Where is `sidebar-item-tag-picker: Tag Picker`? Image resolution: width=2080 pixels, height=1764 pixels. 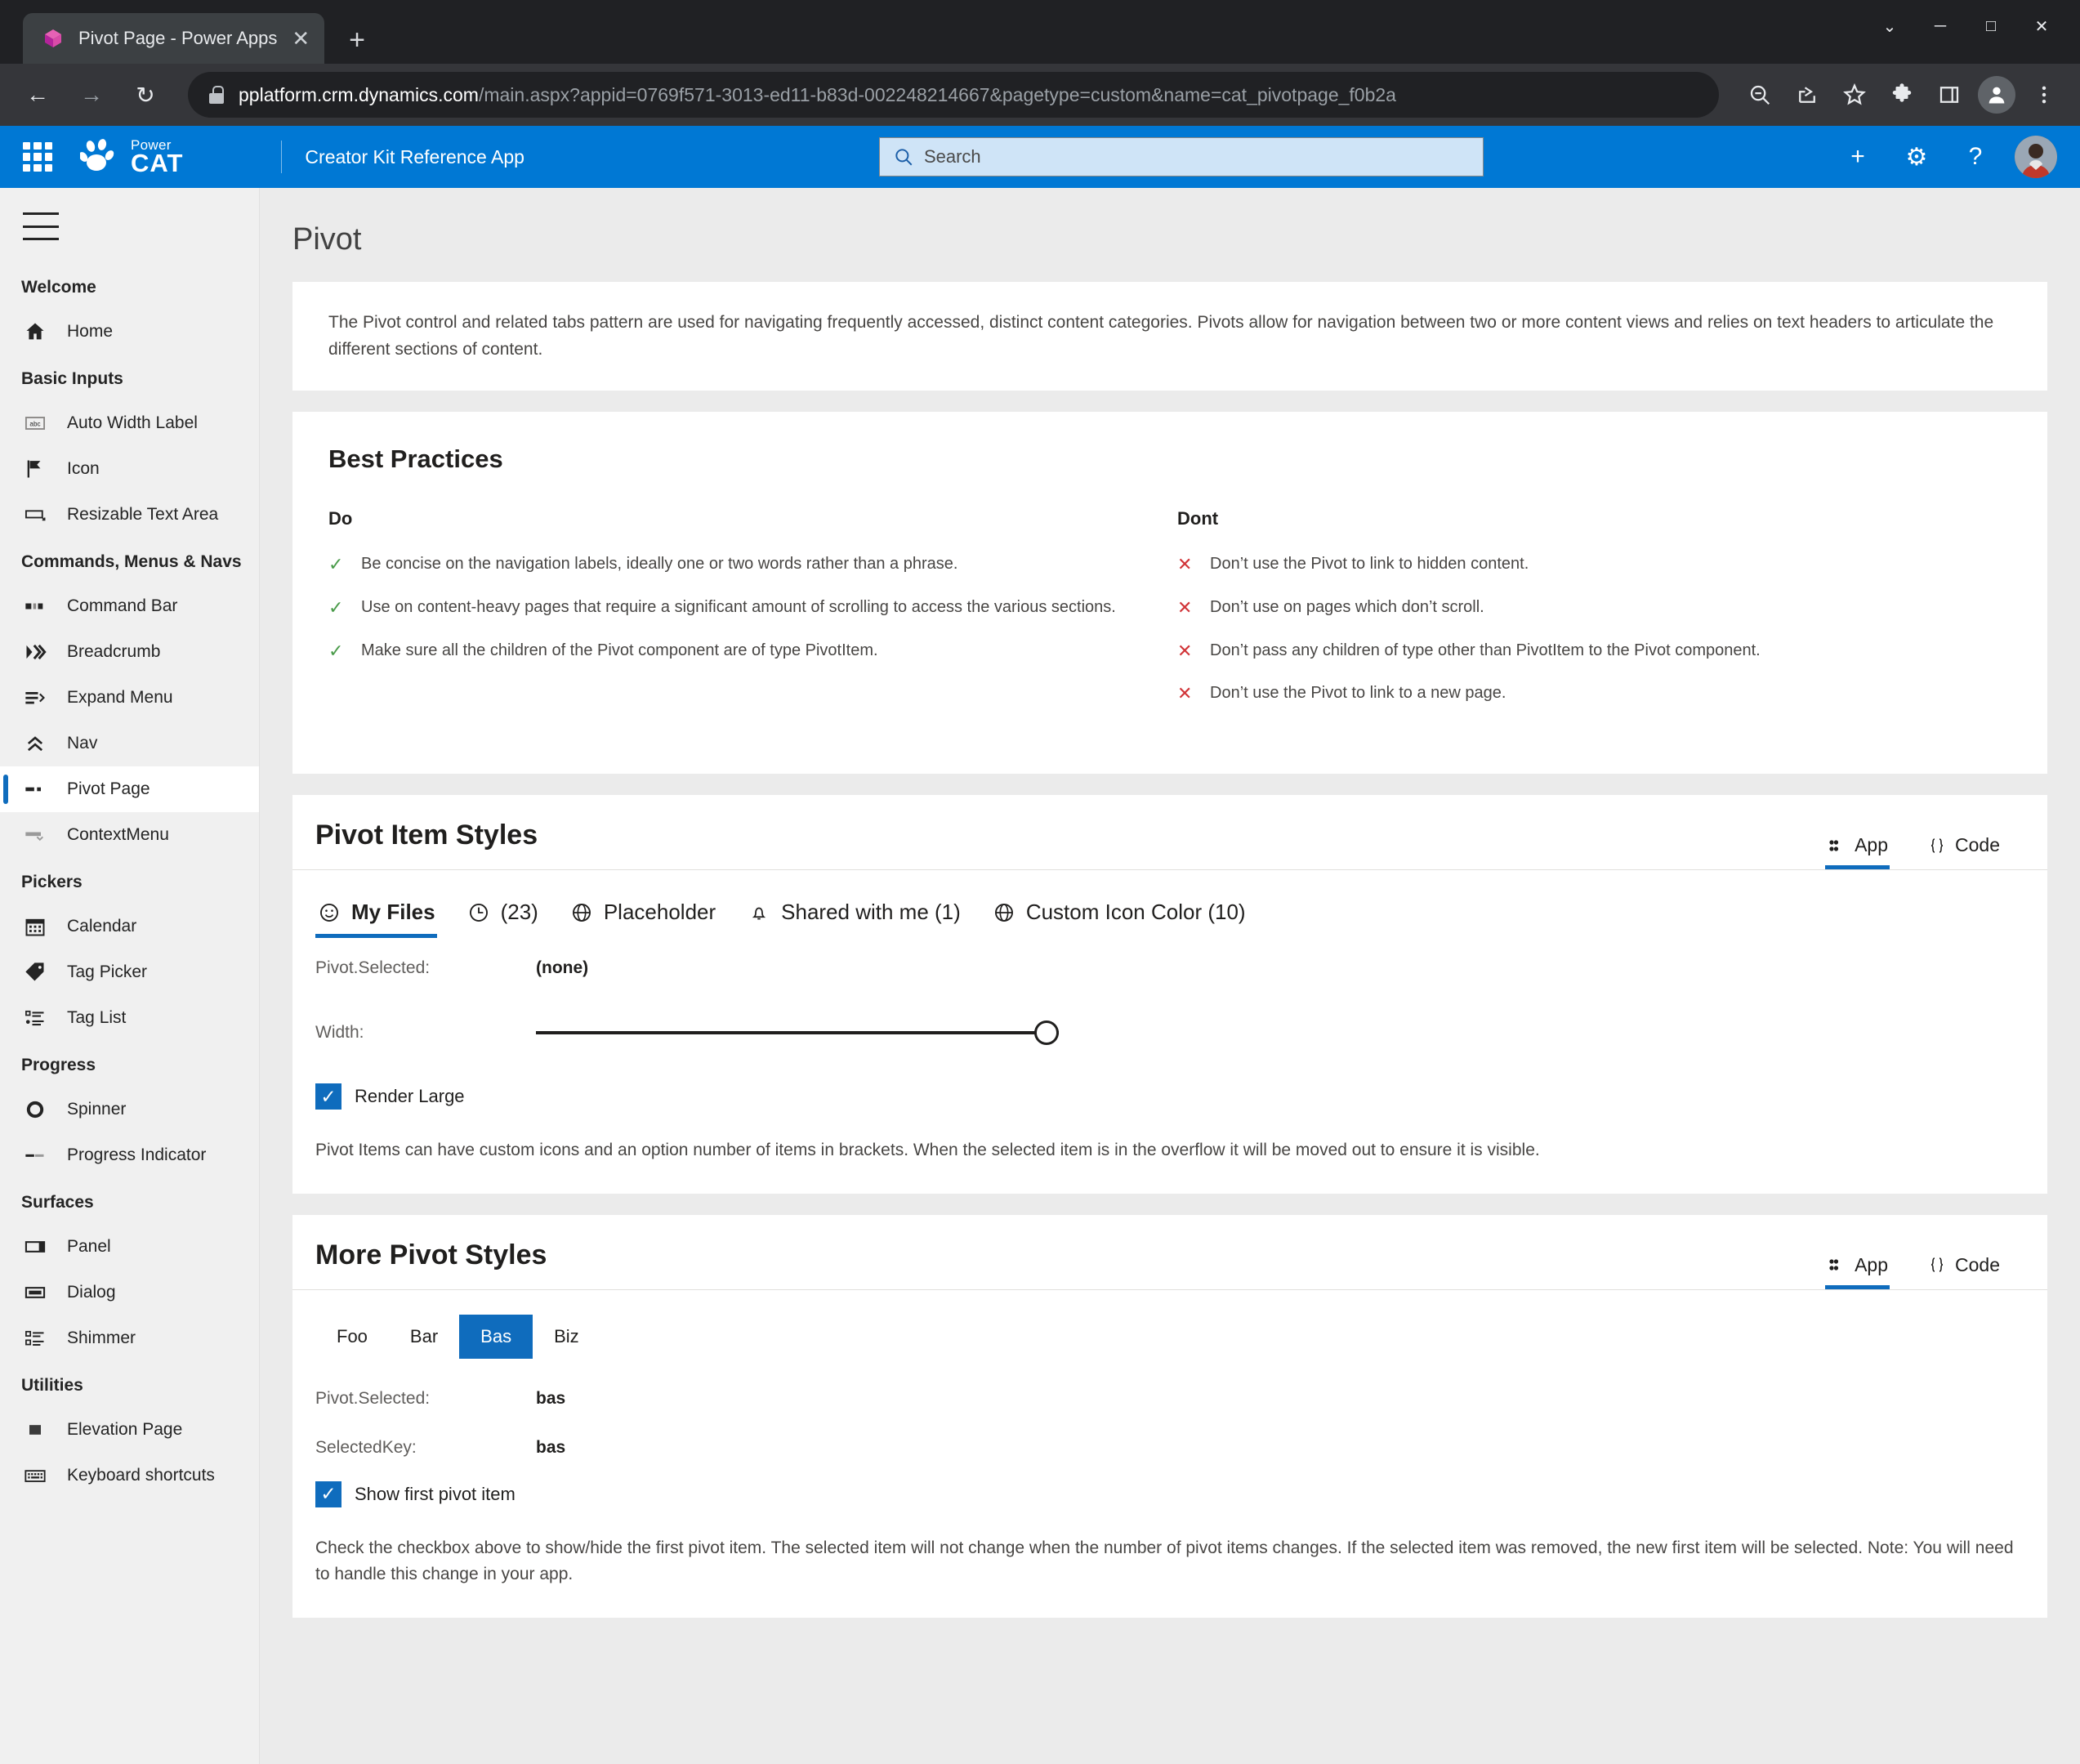
sidebar-item-tag-picker: Tag Picker is located at coordinates (129, 972).